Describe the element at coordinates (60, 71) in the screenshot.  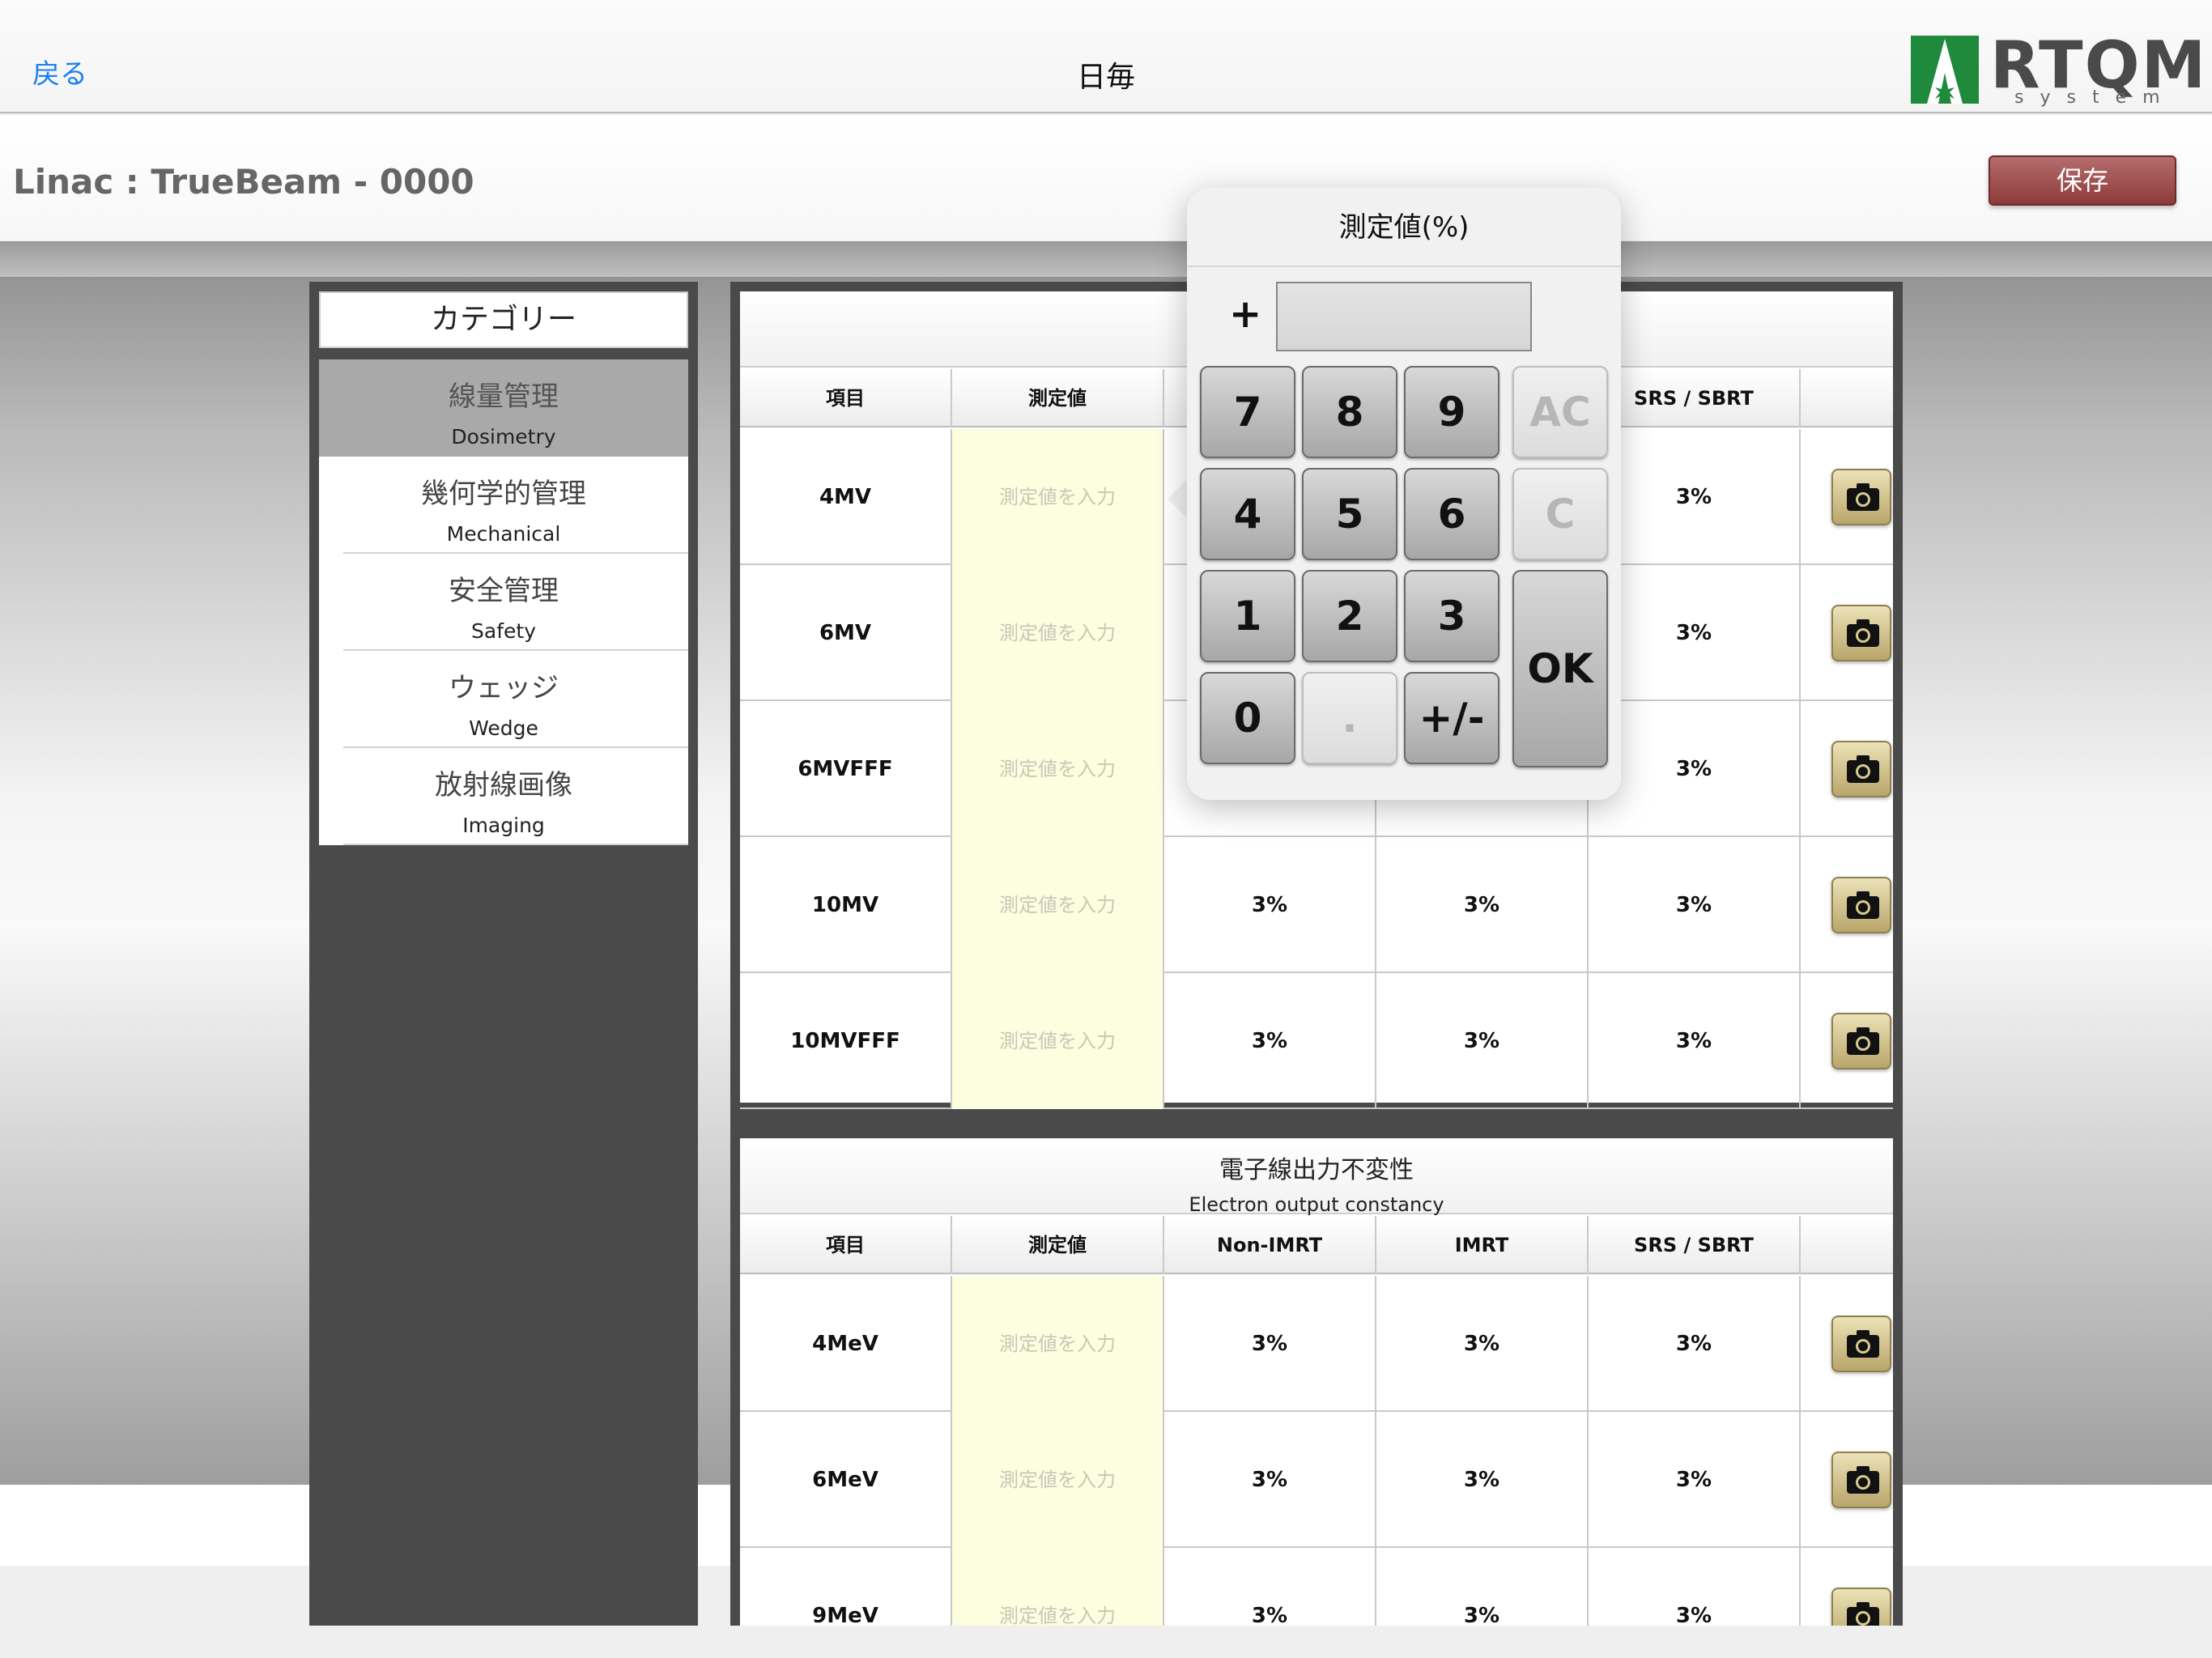
I see `back-button: 戻る` at that location.